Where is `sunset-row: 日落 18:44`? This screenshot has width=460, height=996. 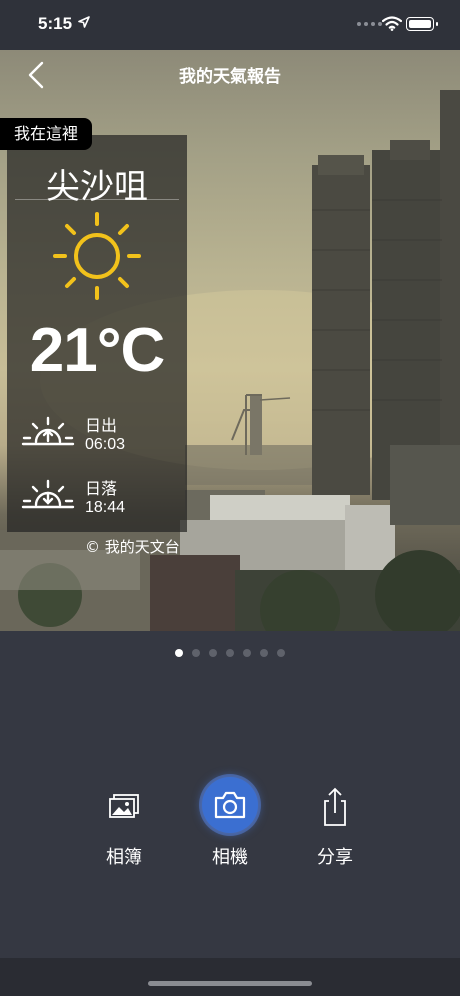 sunset-row: 日落 18:44 is located at coordinates (101, 500).